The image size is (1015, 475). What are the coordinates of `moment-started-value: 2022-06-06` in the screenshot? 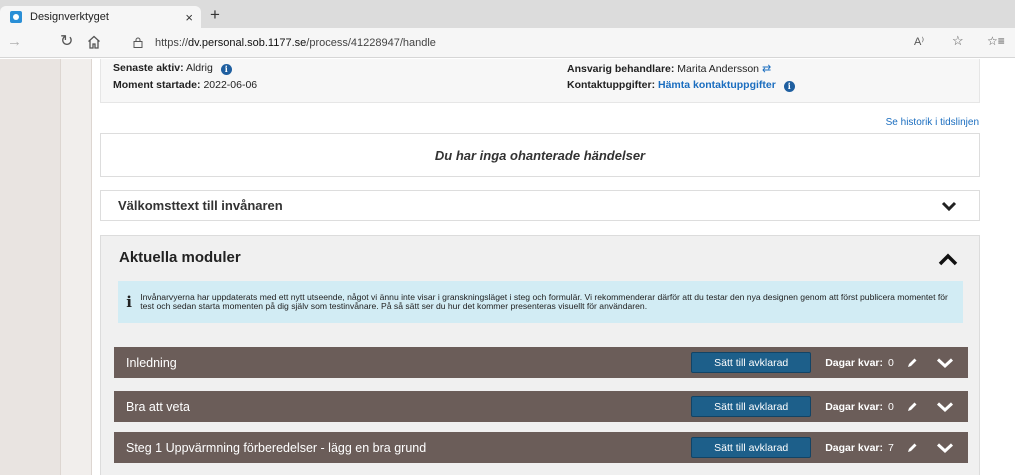 It's located at (230, 85).